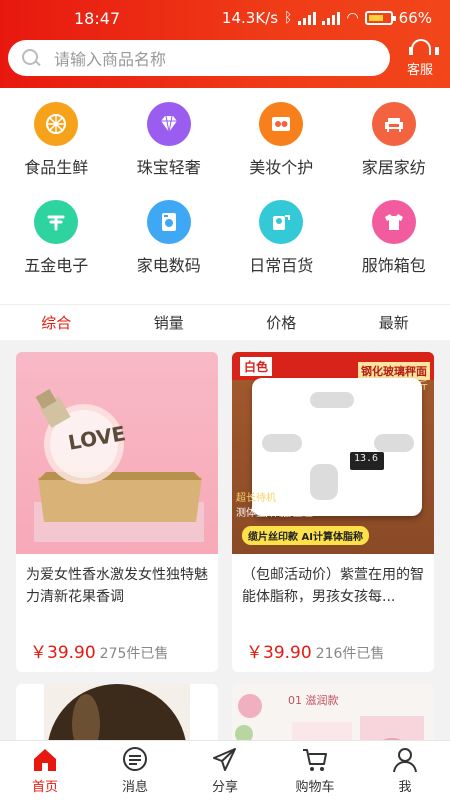  What do you see at coordinates (394, 249) in the screenshot?
I see `category-apparel: 服饰箱包` at bounding box center [394, 249].